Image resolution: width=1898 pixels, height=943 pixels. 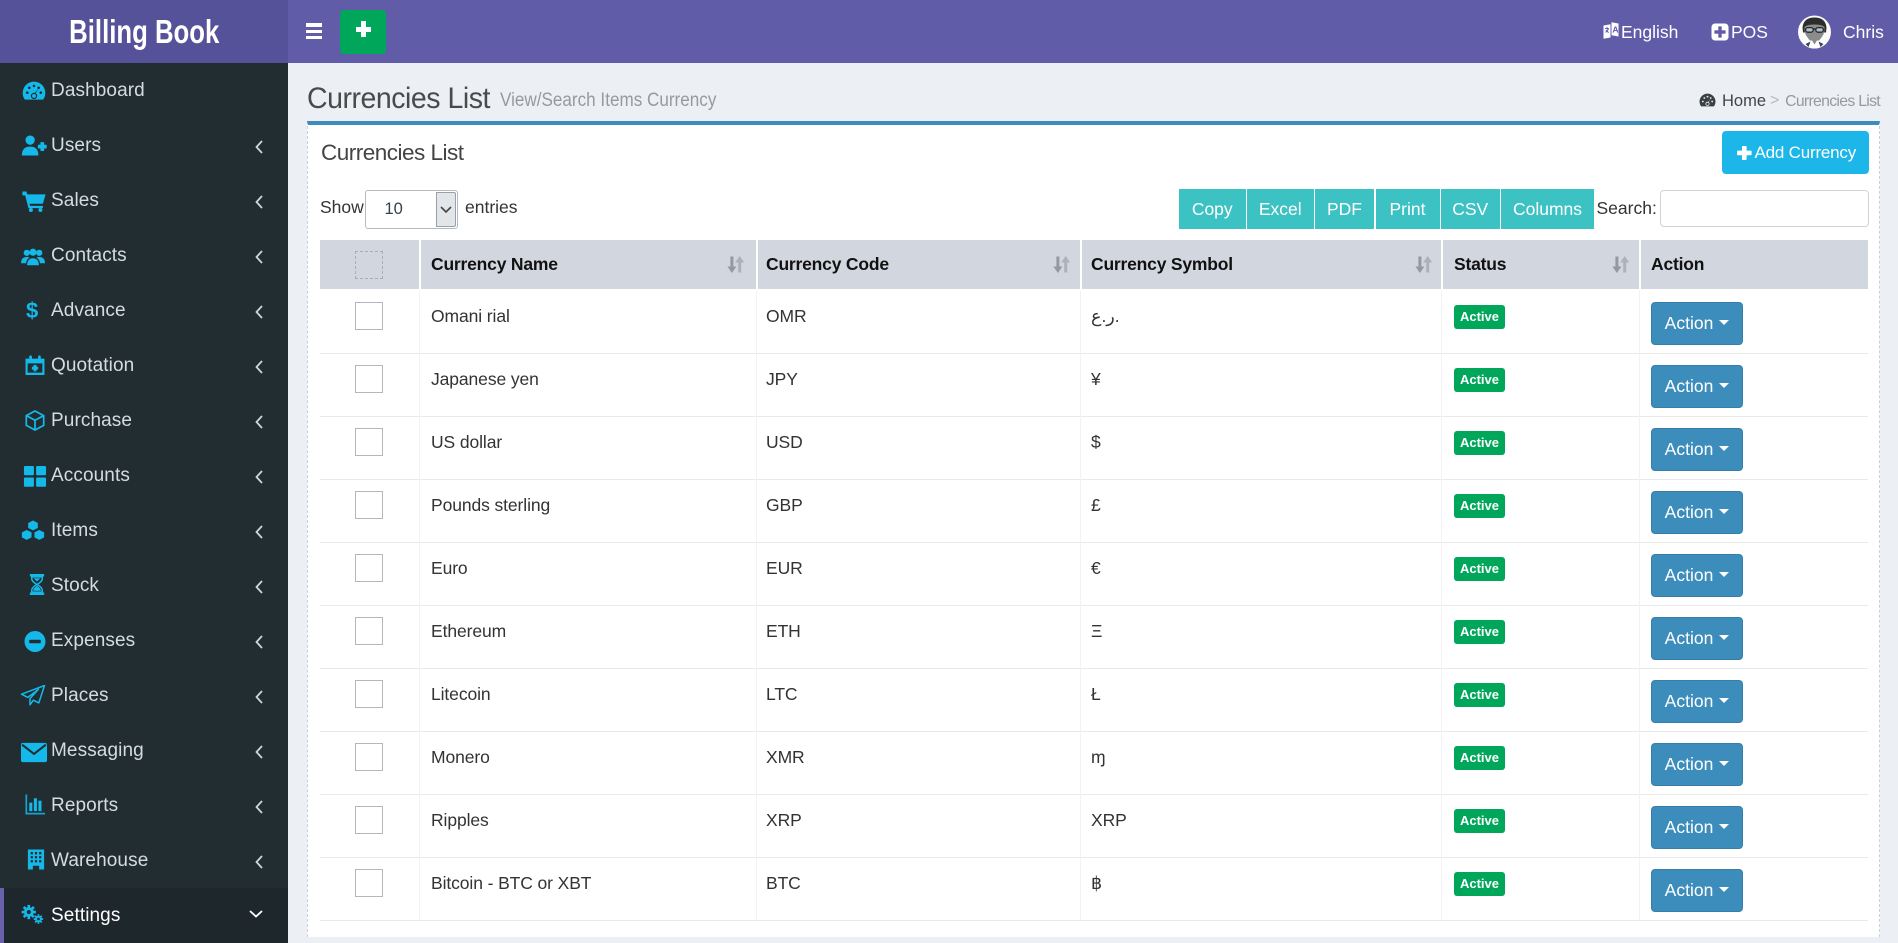 What do you see at coordinates (1615, 29) in the screenshot?
I see `svg-text: A` at bounding box center [1615, 29].